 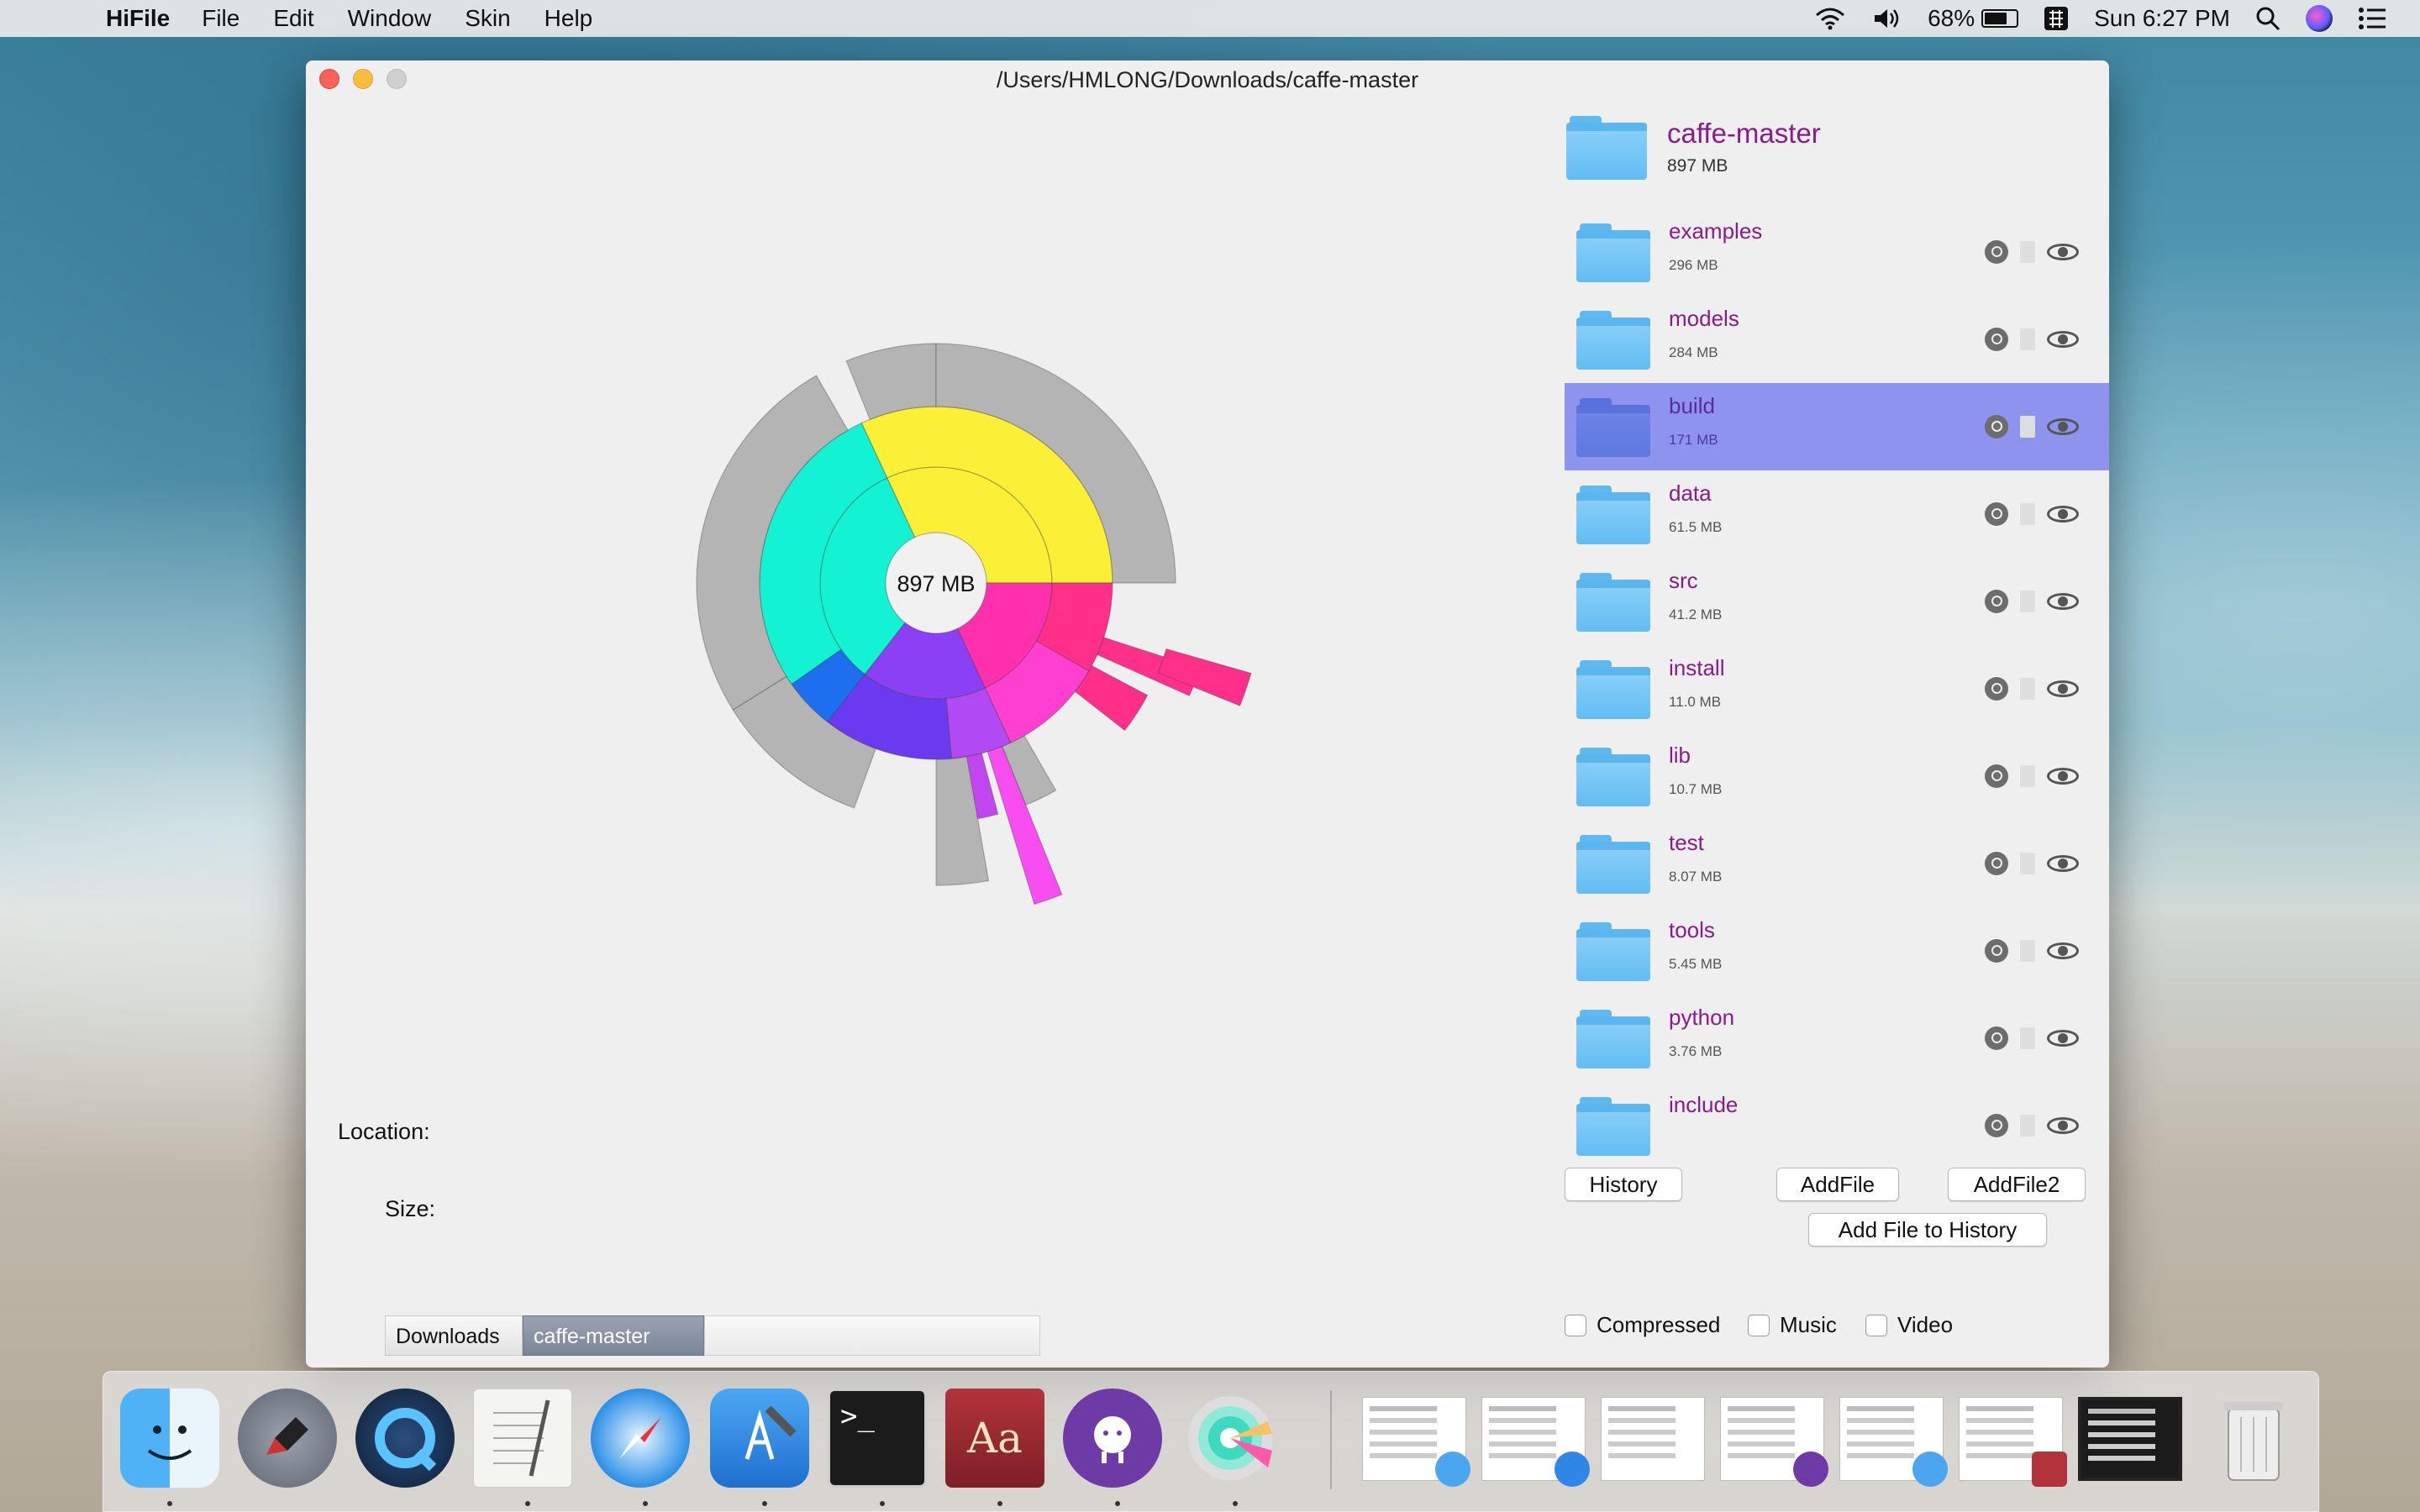 I want to click on folder-row-build: build 171 MB, so click(x=1837, y=426).